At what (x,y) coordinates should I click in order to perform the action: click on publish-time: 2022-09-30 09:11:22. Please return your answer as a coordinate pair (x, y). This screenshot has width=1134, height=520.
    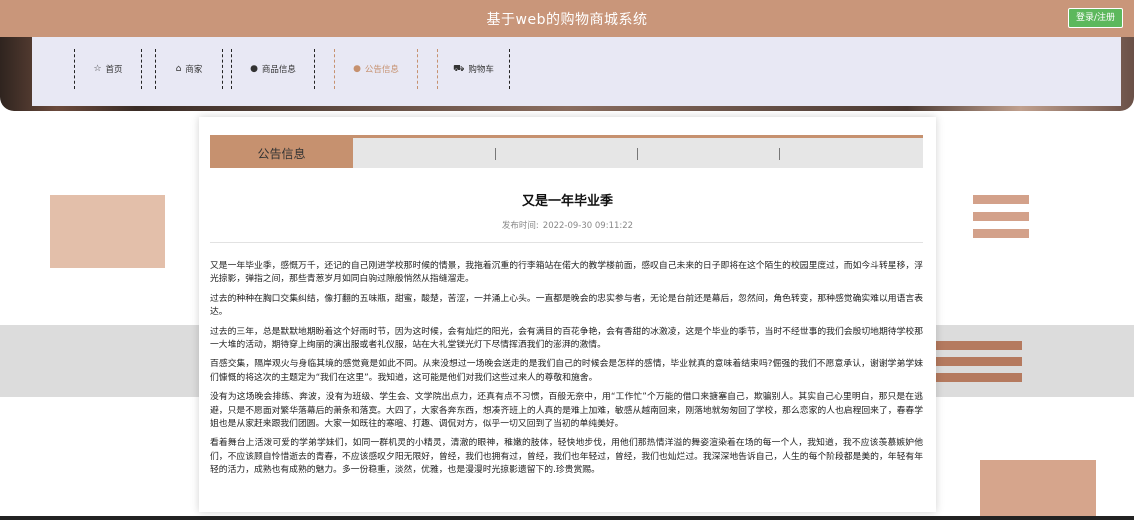
    Looking at the image, I should click on (588, 226).